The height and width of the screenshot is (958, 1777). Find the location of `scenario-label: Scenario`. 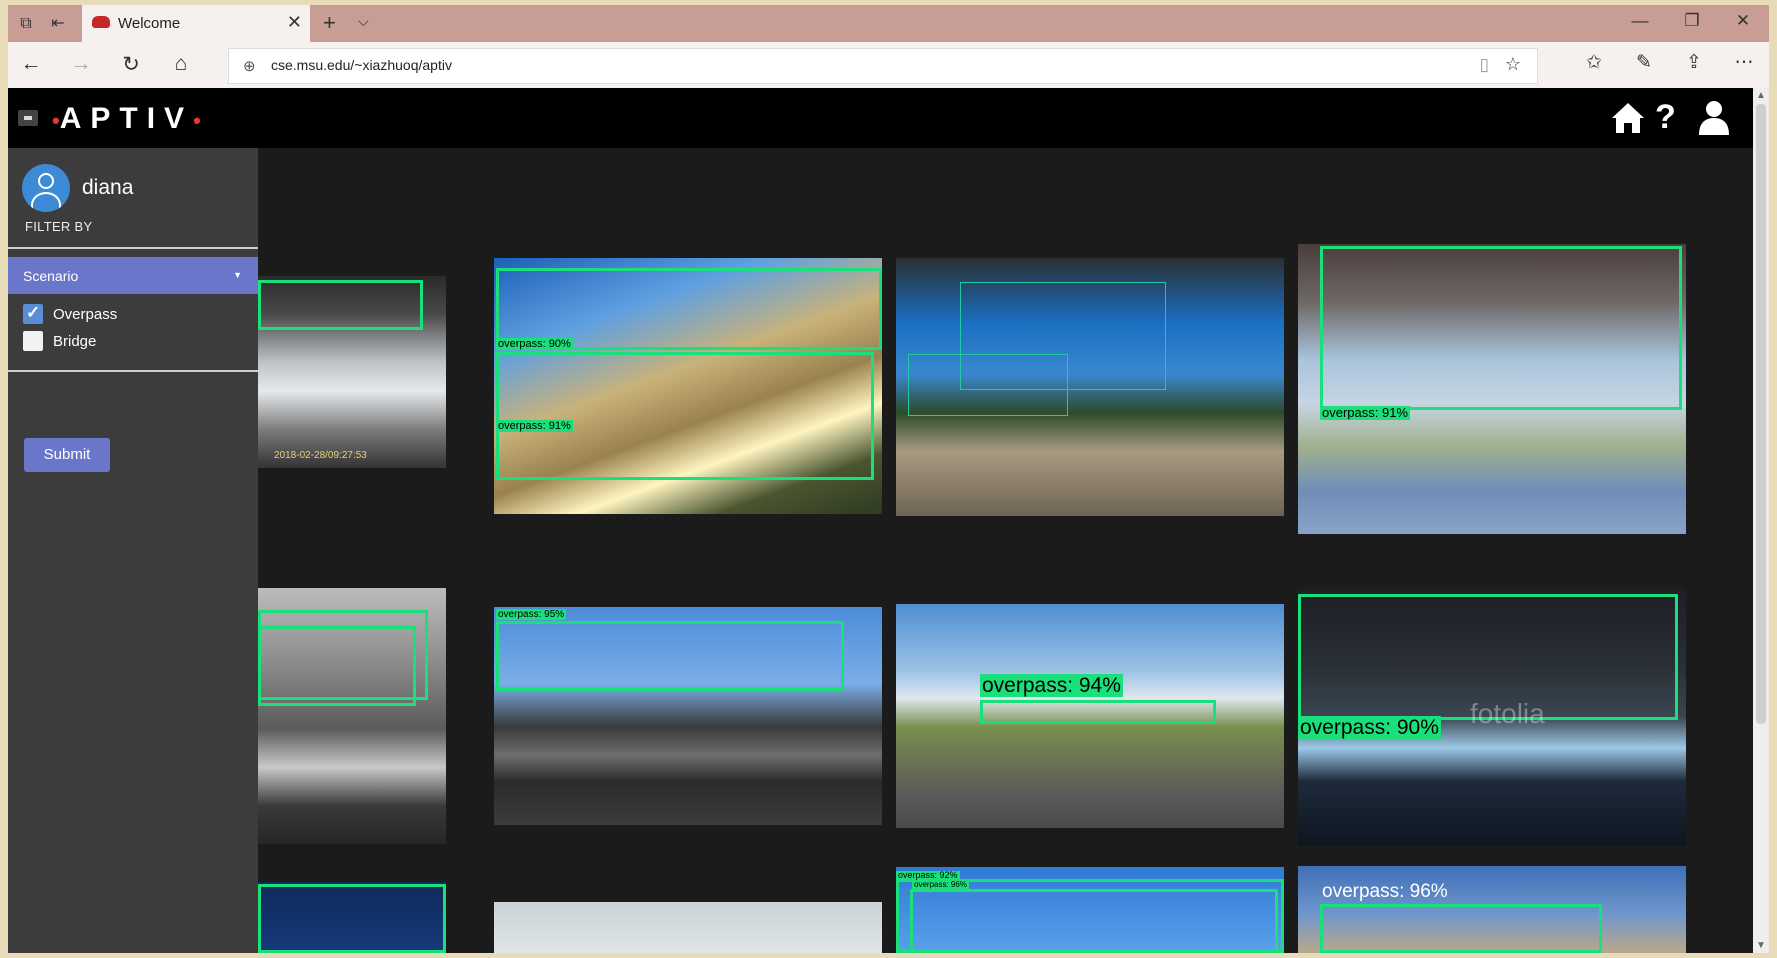

scenario-label: Scenario is located at coordinates (51, 276).